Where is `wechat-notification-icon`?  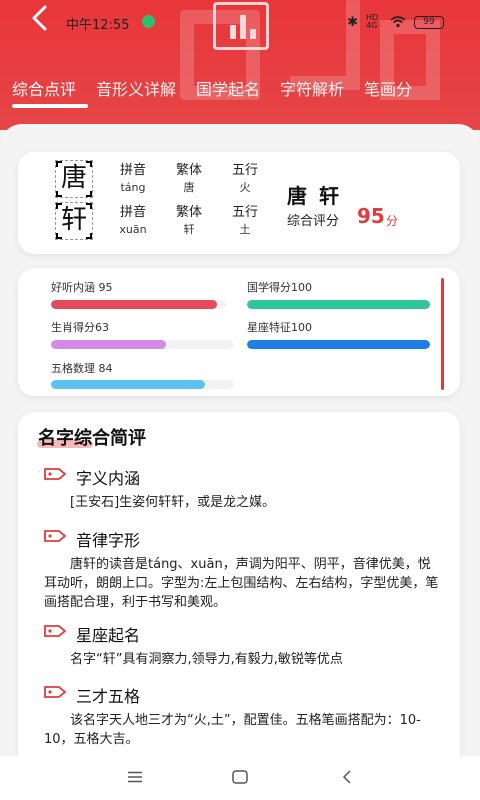 wechat-notification-icon is located at coordinates (148, 21).